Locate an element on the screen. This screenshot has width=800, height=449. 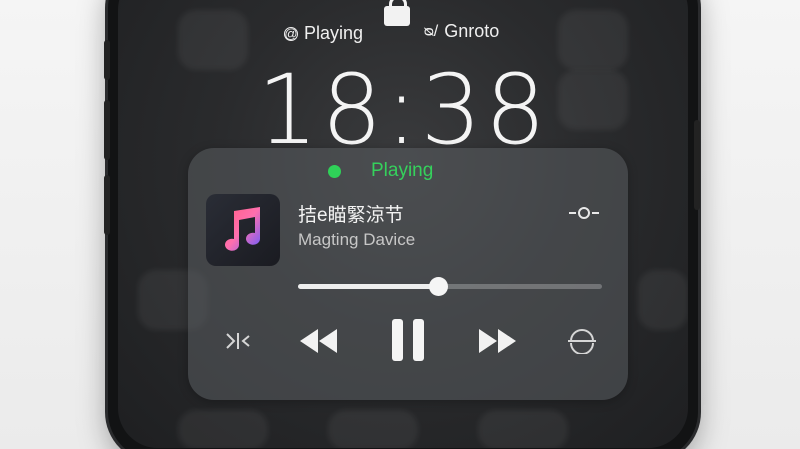
status-left-label: Playing is located at coordinates (334, 33).